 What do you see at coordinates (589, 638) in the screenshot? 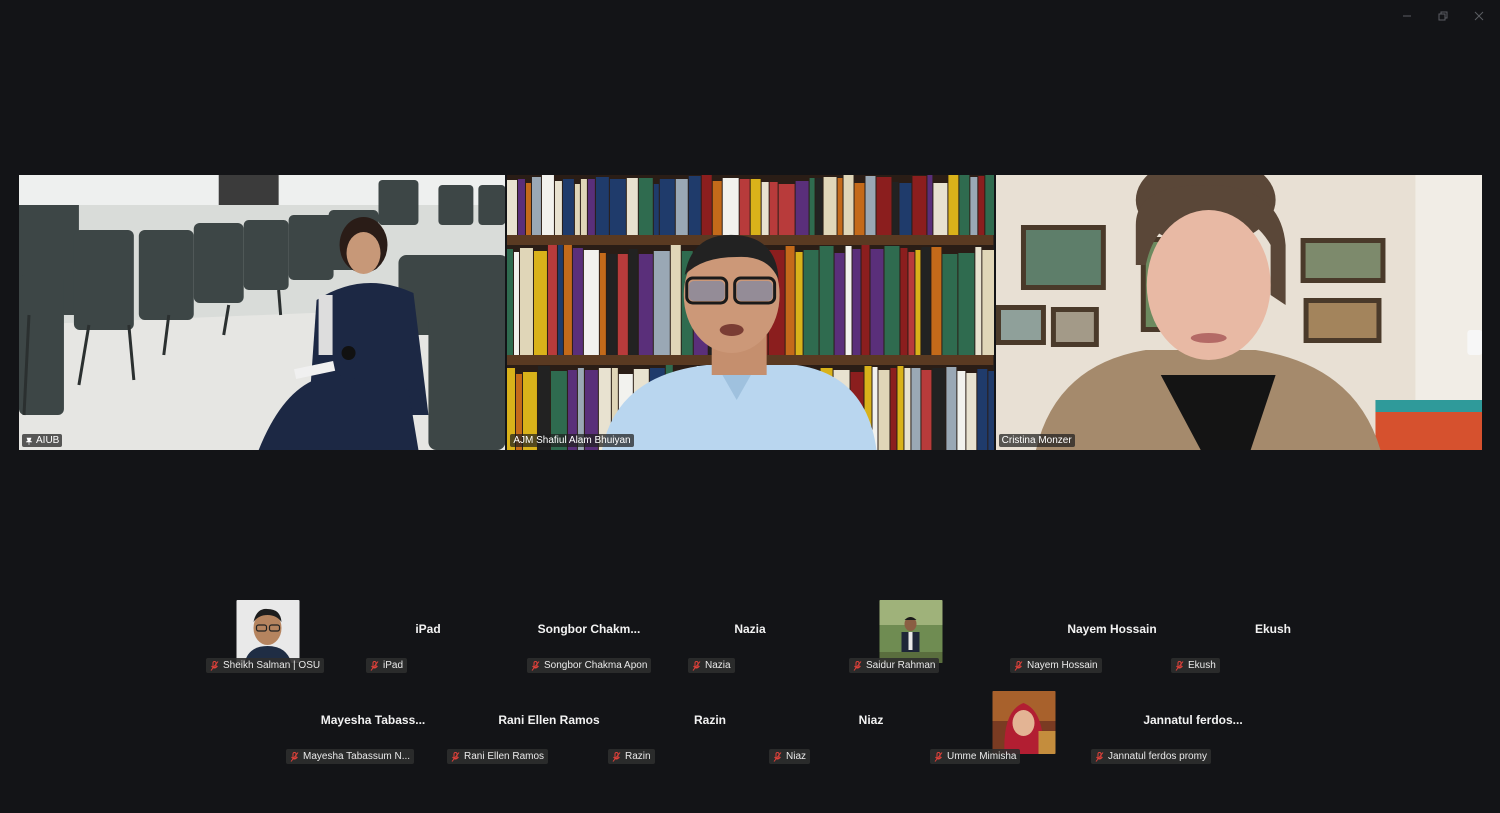
I see `participant-tile: Songbor Chakm... Songbor Chakma Apon` at bounding box center [589, 638].